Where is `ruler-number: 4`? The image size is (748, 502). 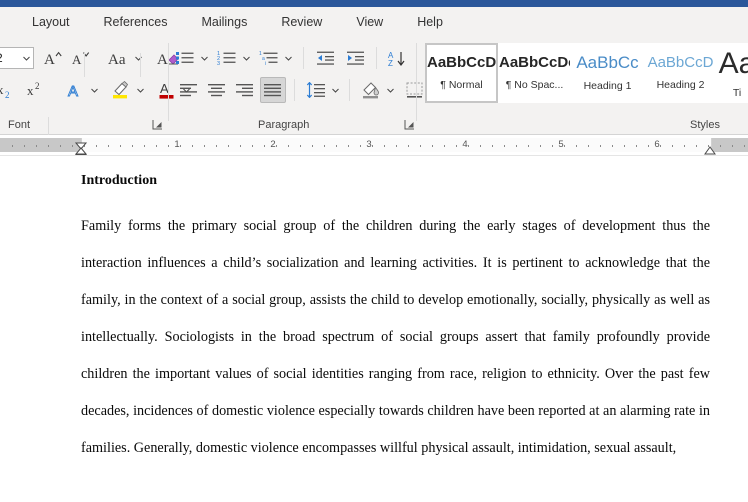 ruler-number: 4 is located at coordinates (465, 144).